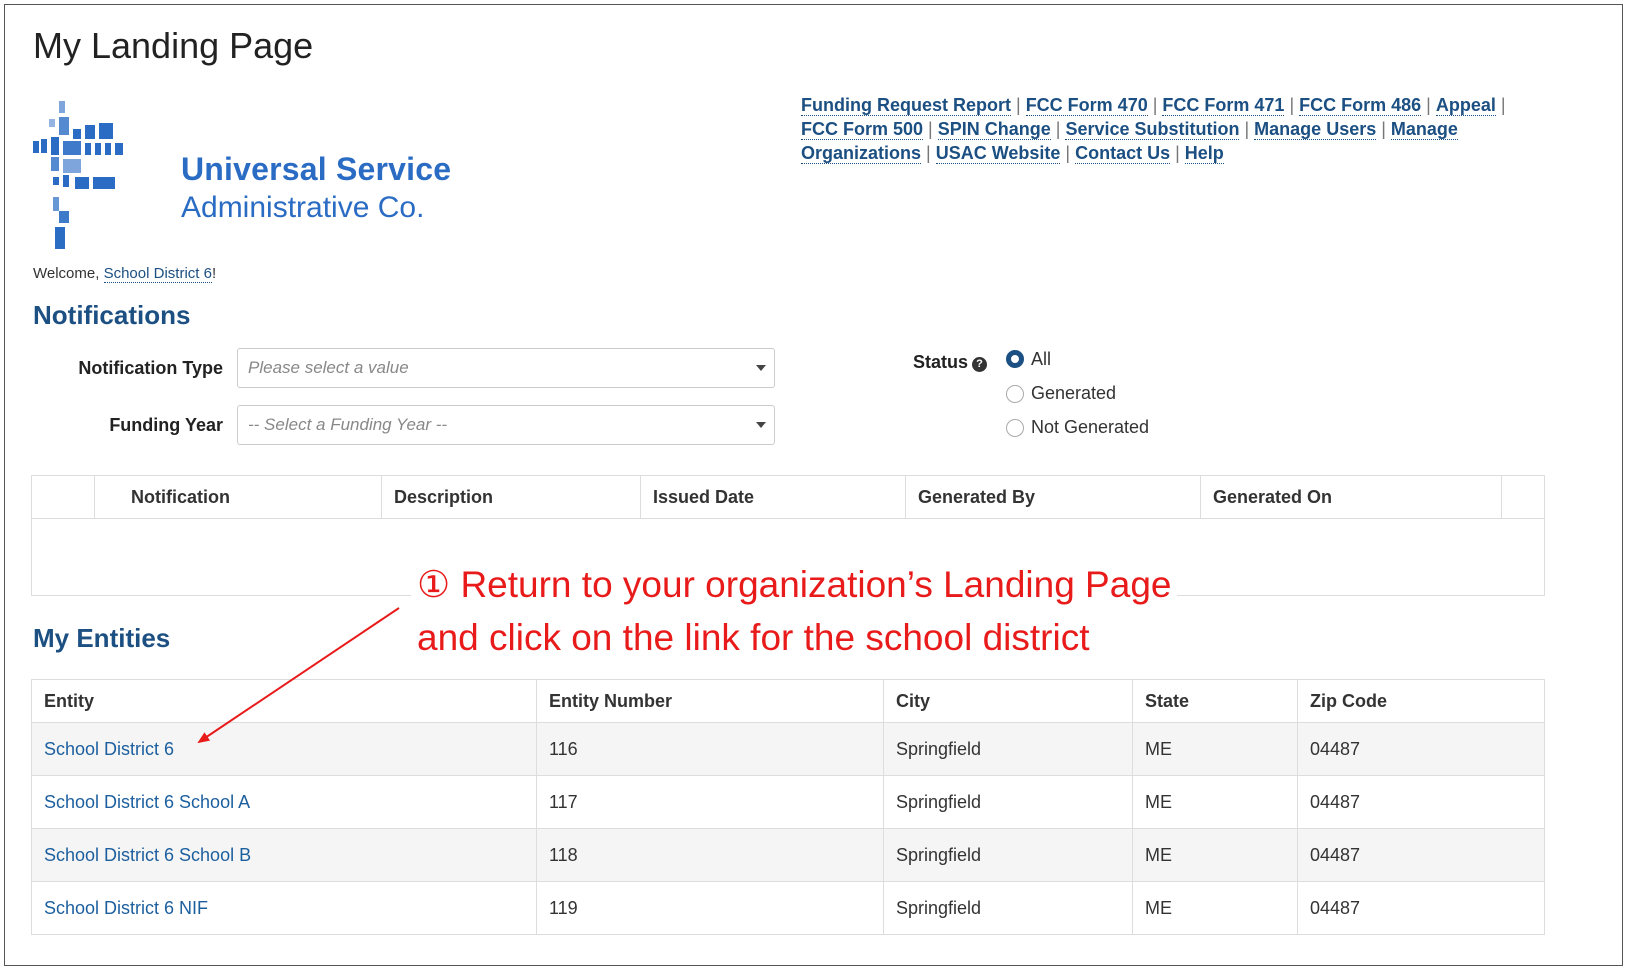 The image size is (1629, 970). I want to click on nav-link-spin-change: SPIN Change, so click(994, 129).